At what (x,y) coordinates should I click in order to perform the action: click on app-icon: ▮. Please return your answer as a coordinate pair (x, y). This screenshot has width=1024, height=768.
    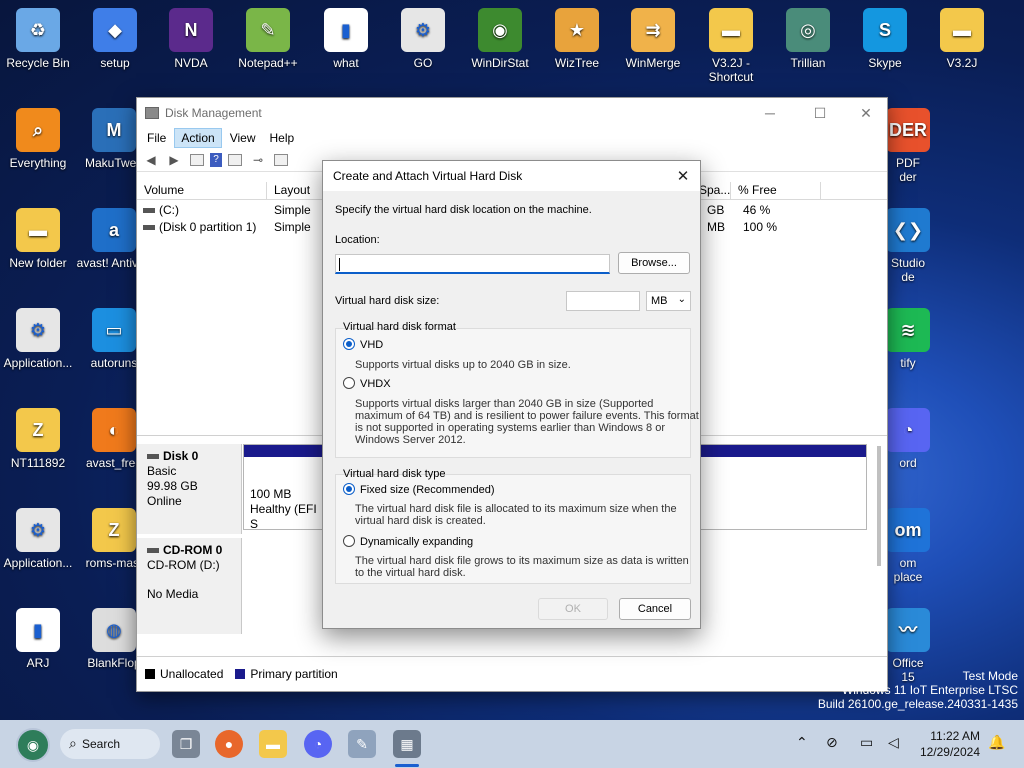
    Looking at the image, I should click on (346, 30).